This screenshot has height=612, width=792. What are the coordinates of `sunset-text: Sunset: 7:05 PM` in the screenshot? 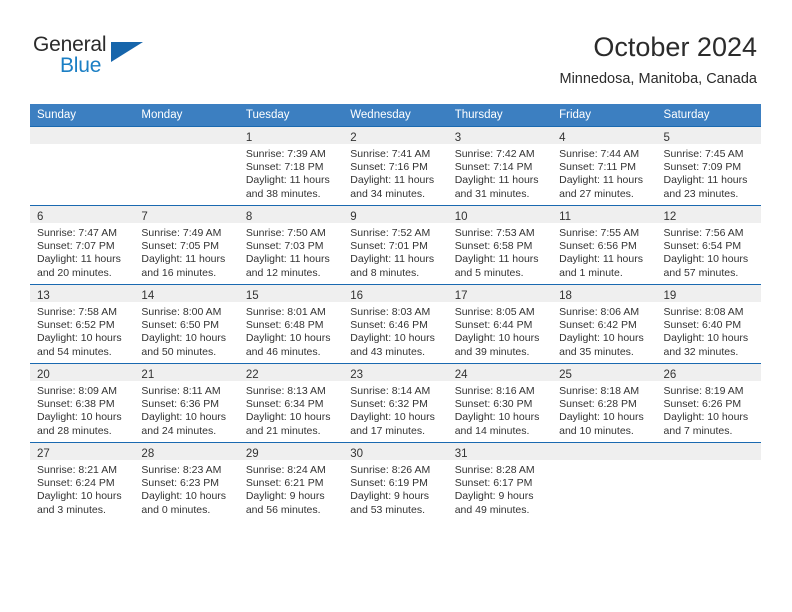 It's located at (180, 246).